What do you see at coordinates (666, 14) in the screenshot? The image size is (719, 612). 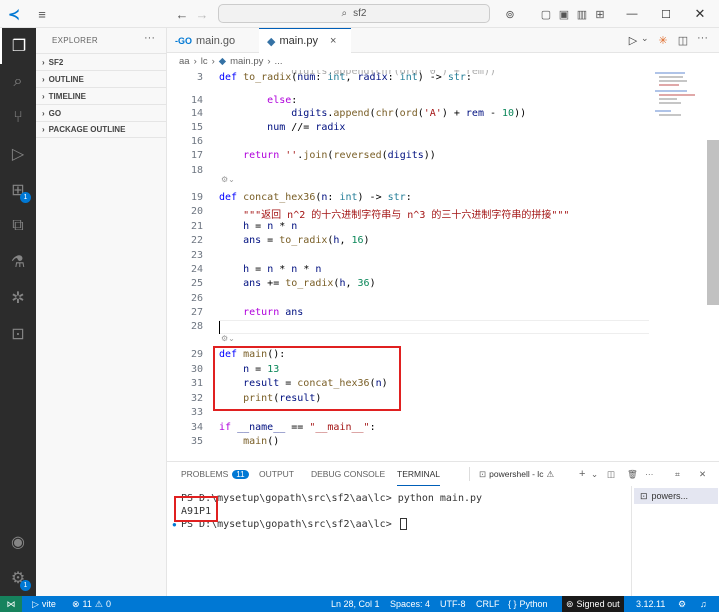 I see `maximize-icon: ☐` at bounding box center [666, 14].